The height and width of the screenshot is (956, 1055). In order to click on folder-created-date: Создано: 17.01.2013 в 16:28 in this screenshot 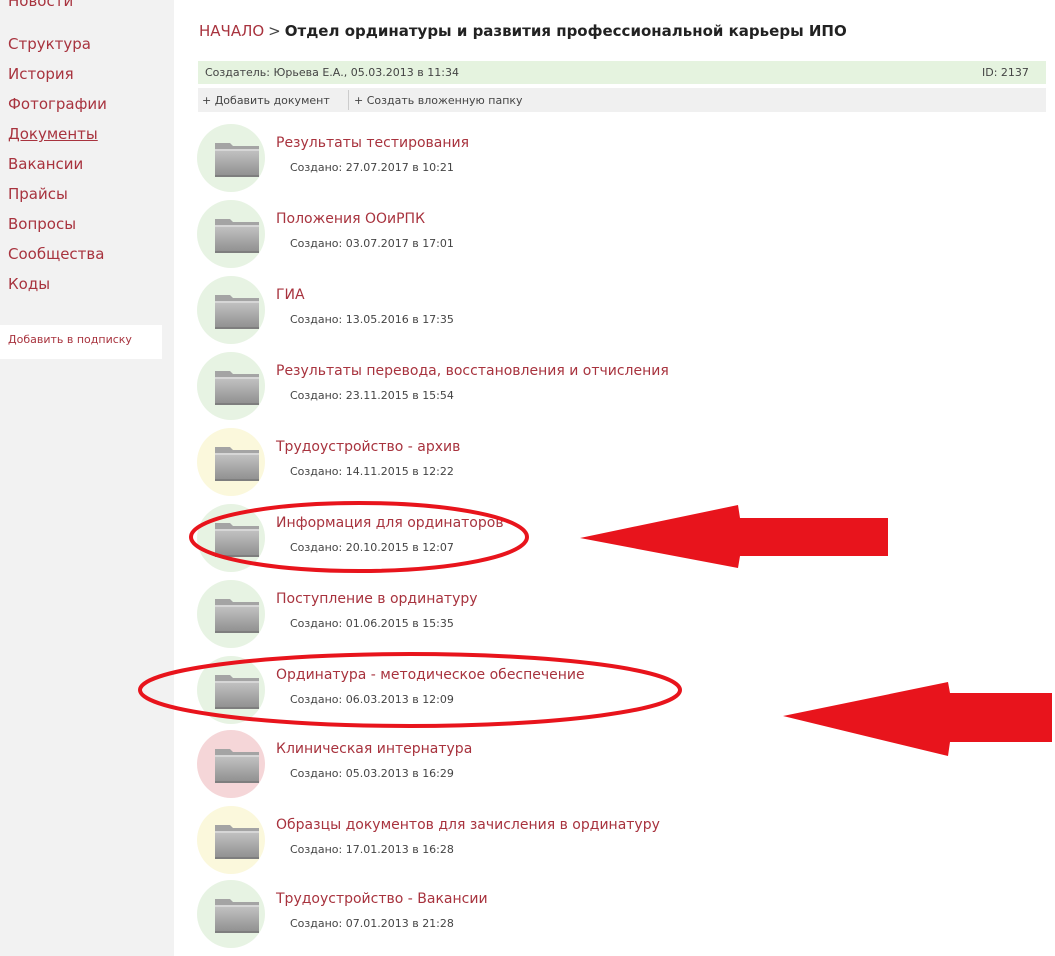, I will do `click(372, 849)`.